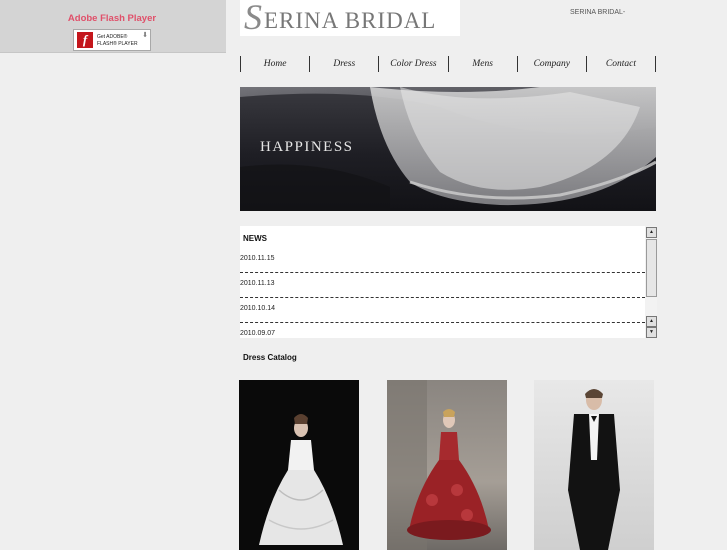  What do you see at coordinates (343, 64) in the screenshot?
I see `nav-item-dress: Dress` at bounding box center [343, 64].